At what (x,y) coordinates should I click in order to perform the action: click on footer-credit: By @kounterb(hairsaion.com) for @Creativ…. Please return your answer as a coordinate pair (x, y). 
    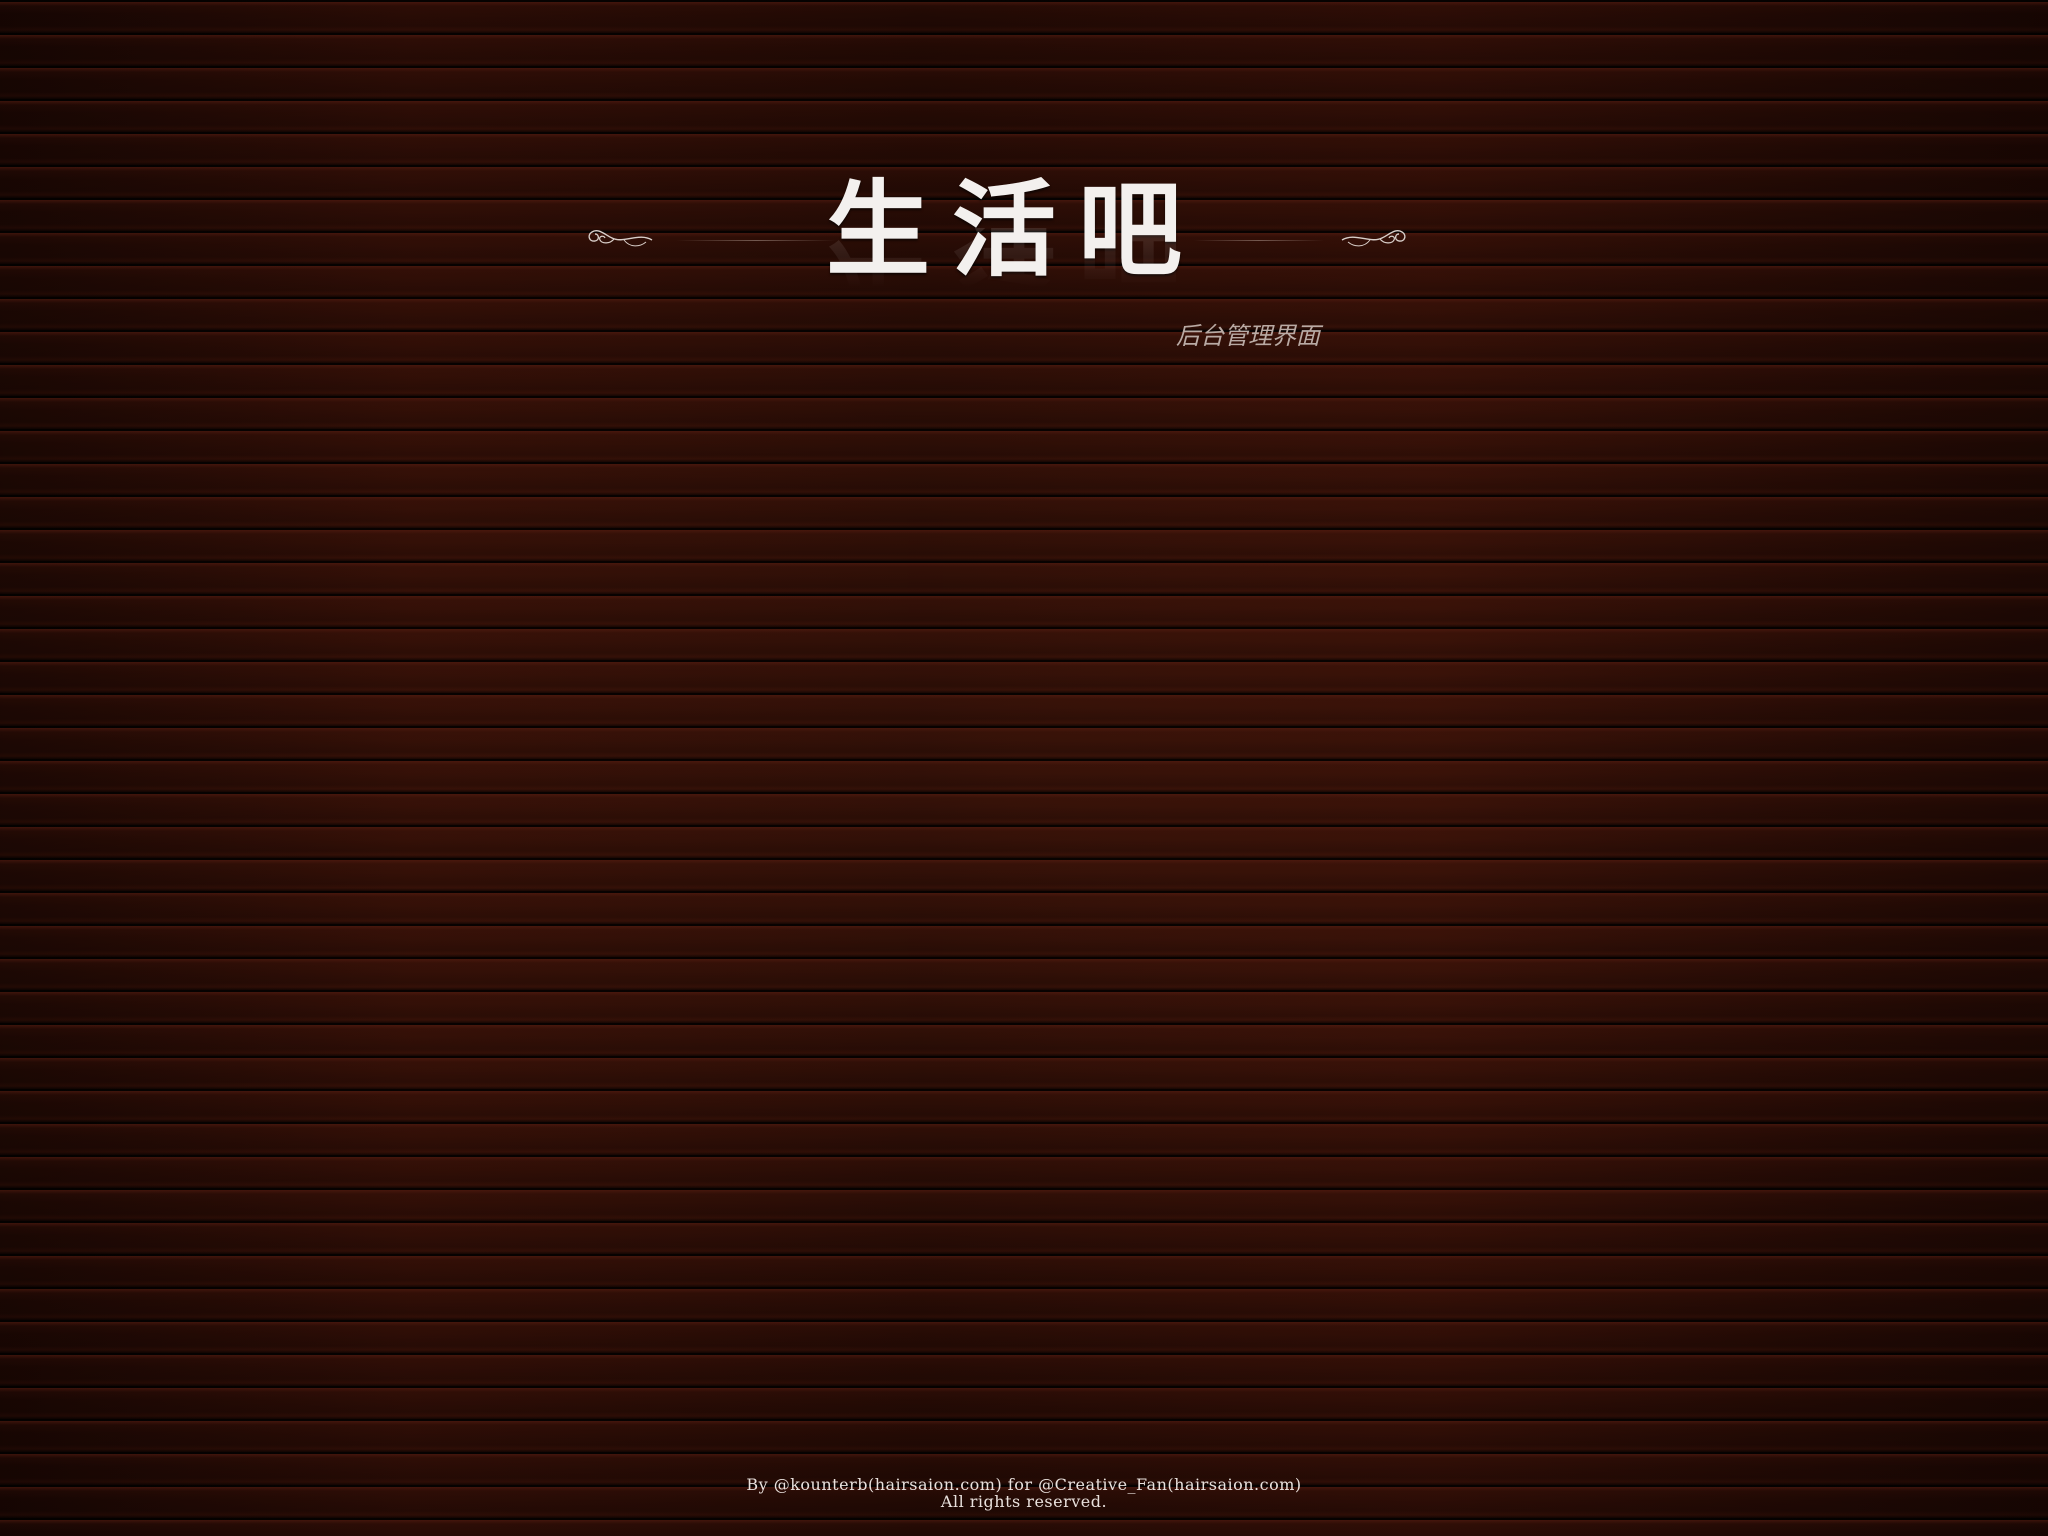
    Looking at the image, I should click on (1024, 1484).